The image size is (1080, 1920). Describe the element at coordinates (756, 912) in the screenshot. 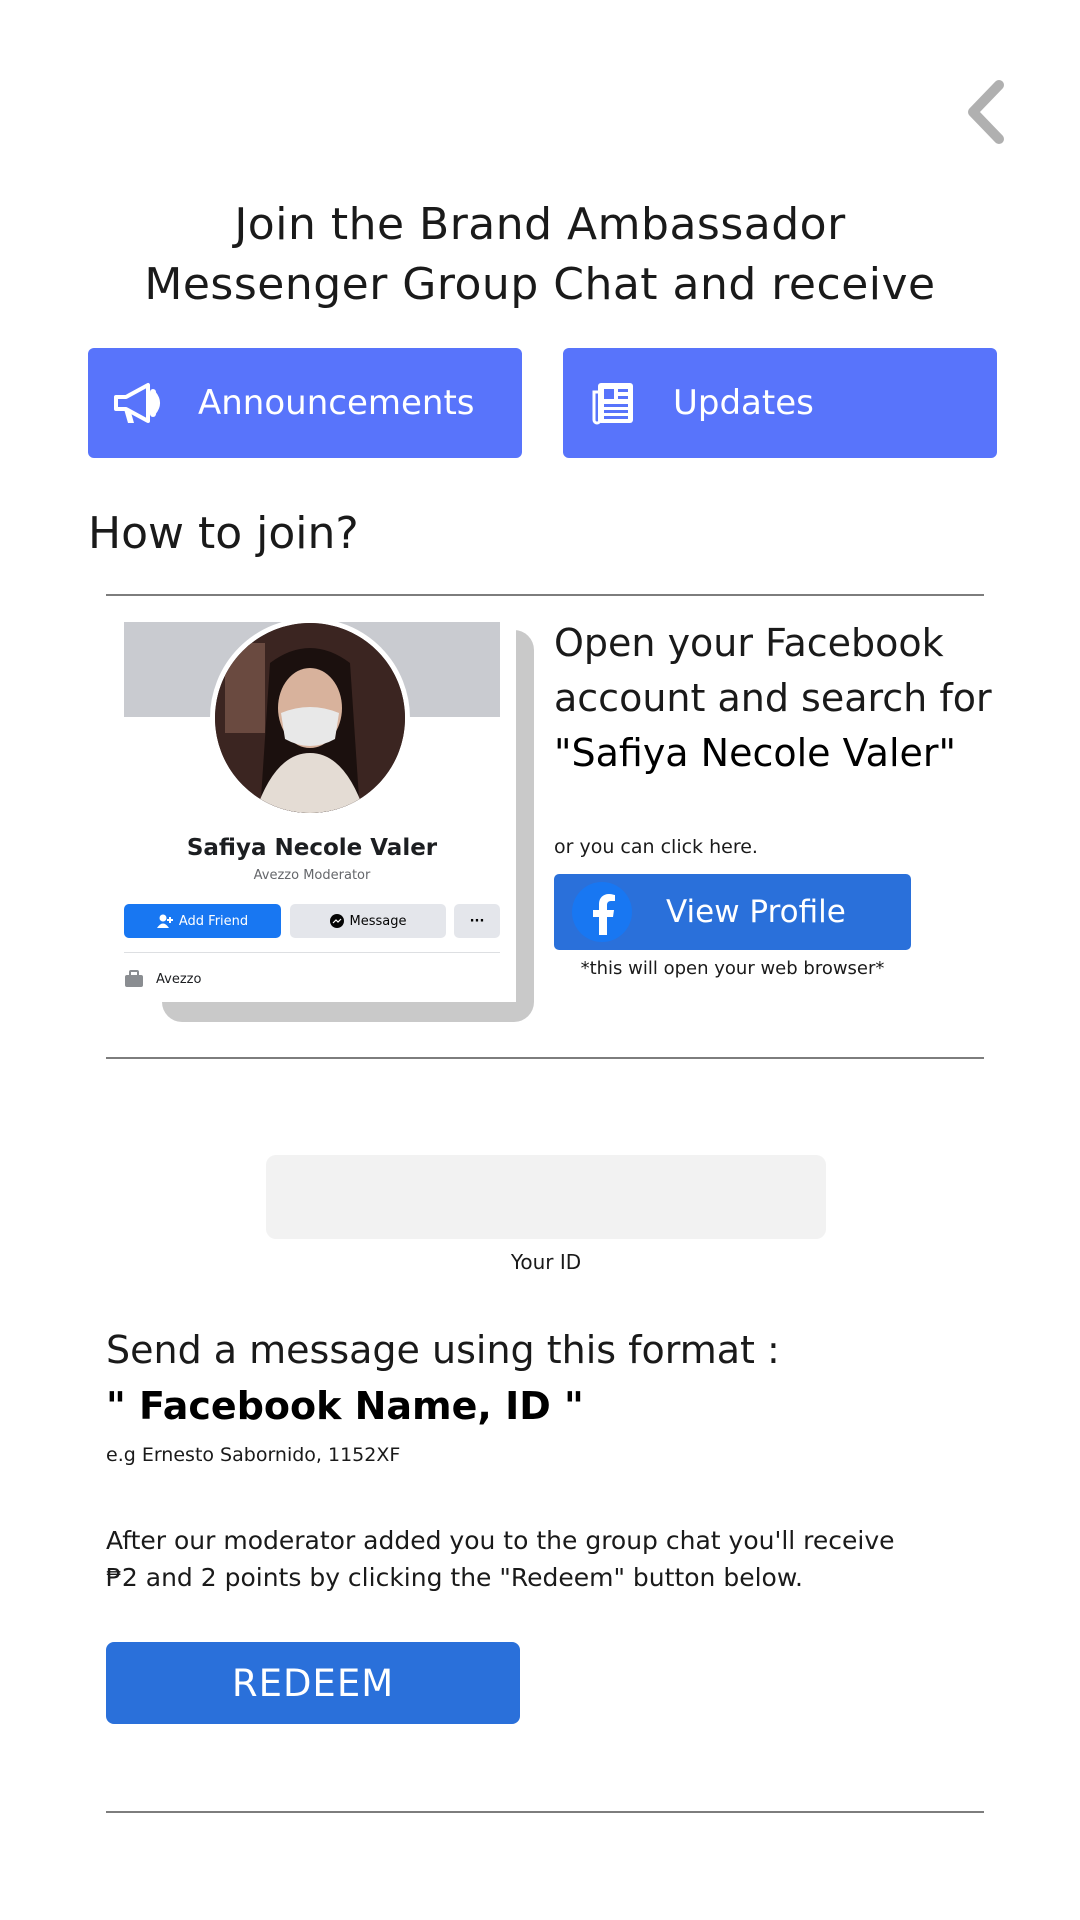

I see `view-profile-label: View Profile` at that location.